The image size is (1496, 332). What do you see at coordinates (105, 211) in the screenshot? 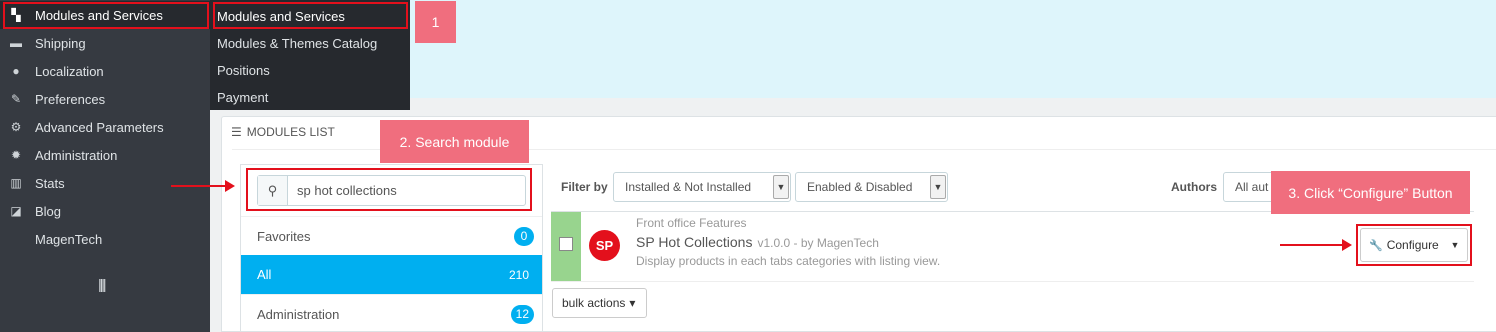
I see `sidebar-item-blog: ◪ Blog` at bounding box center [105, 211].